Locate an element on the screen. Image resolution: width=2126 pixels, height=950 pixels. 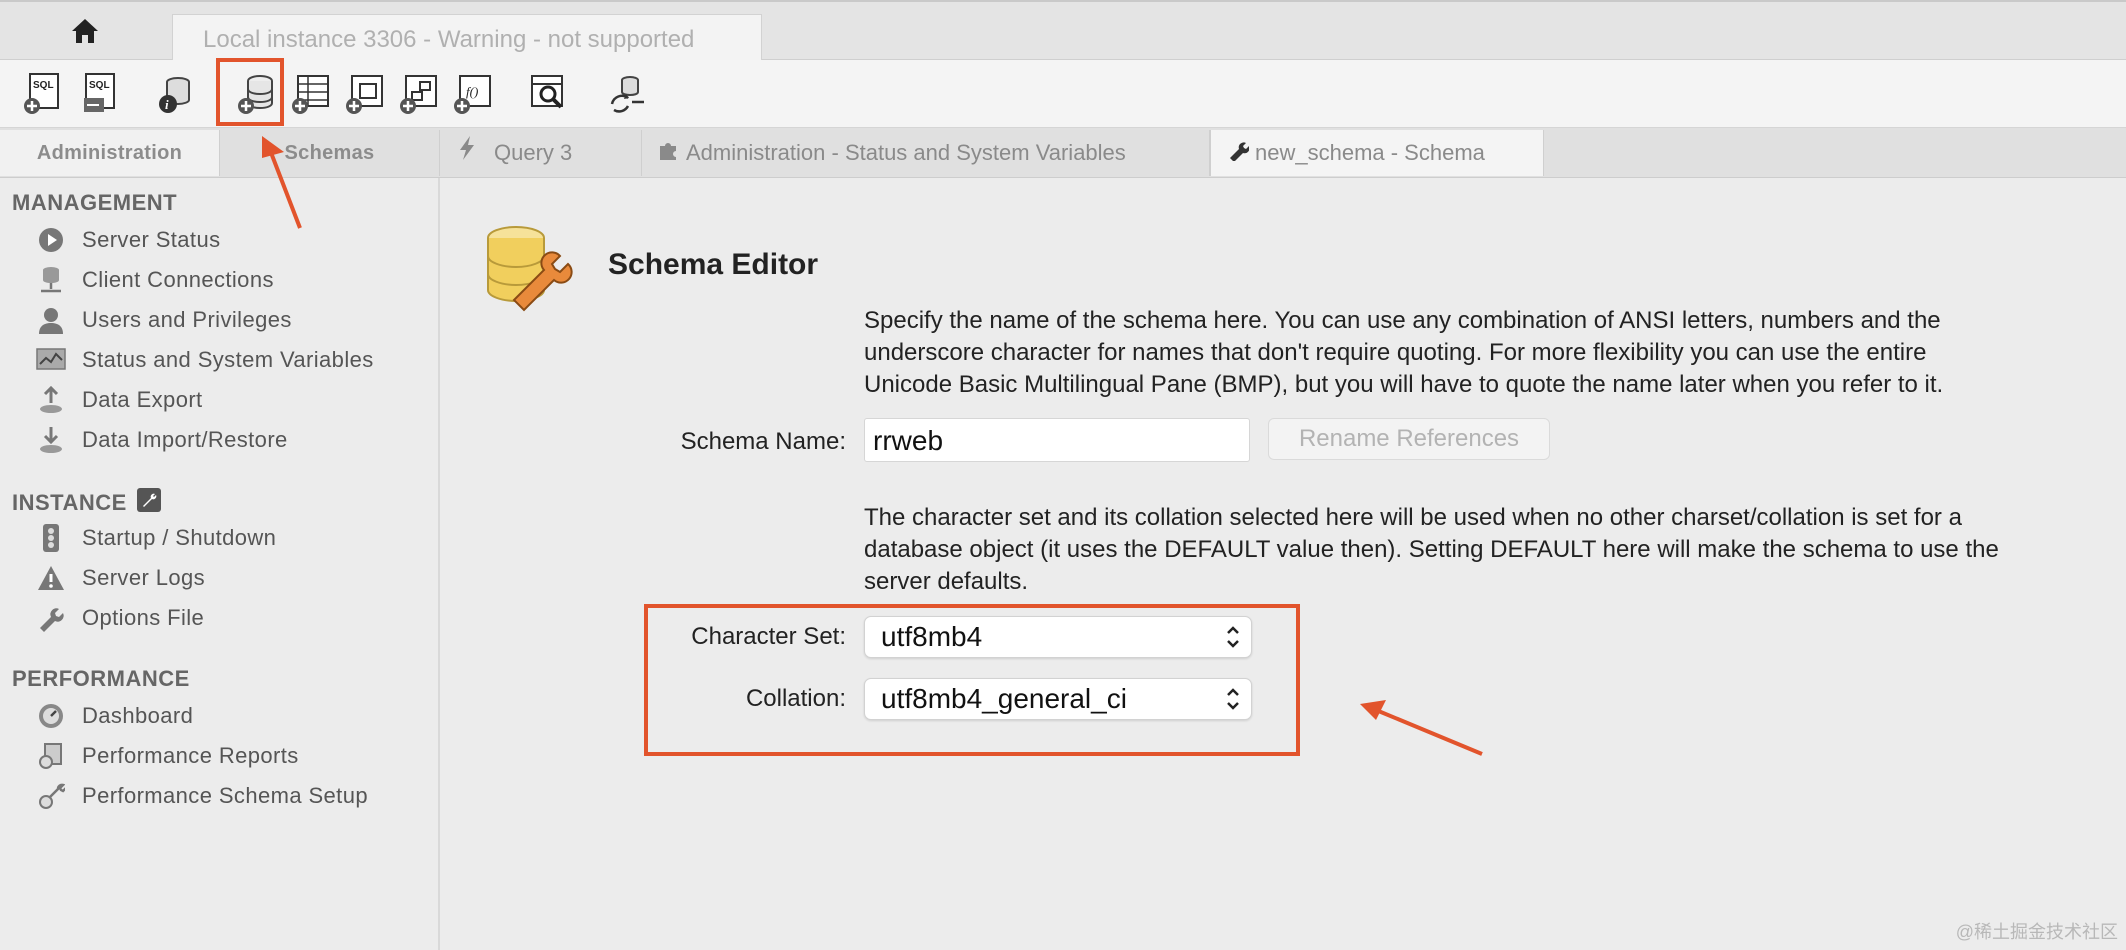
watermark: @稀土掘金技术社区 is located at coordinates (2036, 932).